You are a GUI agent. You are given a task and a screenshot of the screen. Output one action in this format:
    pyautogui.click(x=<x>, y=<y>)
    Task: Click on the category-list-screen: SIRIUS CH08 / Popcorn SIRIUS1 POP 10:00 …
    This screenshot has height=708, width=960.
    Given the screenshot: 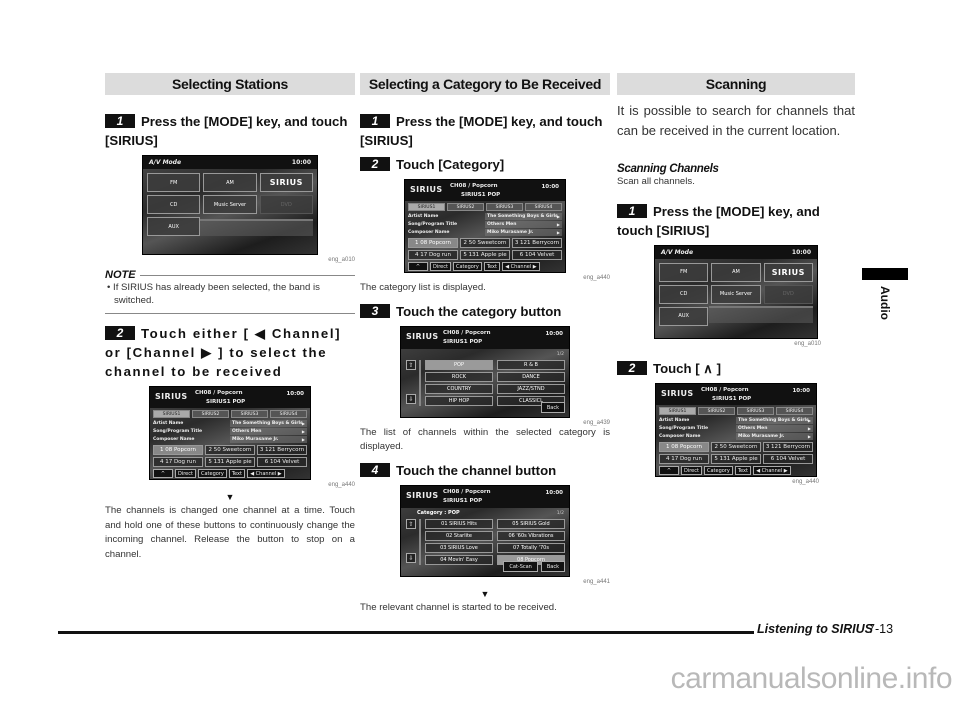 What is the action you would take?
    pyautogui.click(x=485, y=371)
    